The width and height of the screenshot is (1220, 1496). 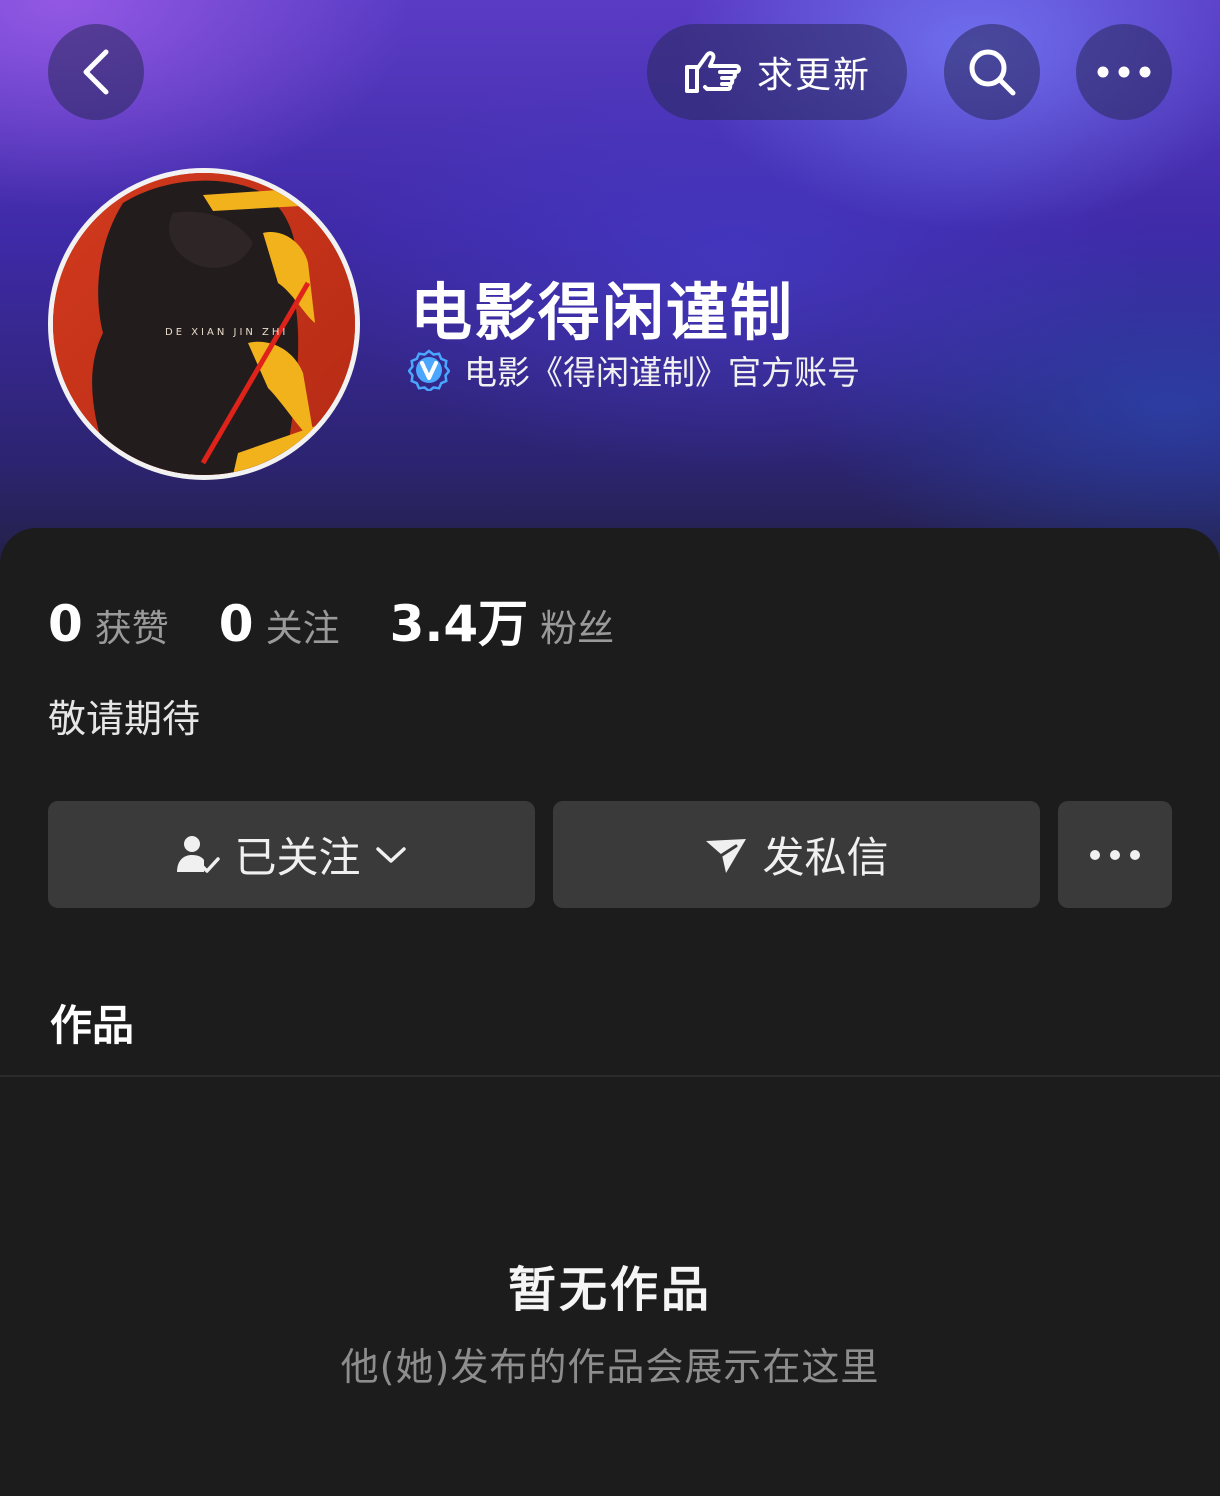 What do you see at coordinates (390, 854) in the screenshot?
I see `chevron-down-icon` at bounding box center [390, 854].